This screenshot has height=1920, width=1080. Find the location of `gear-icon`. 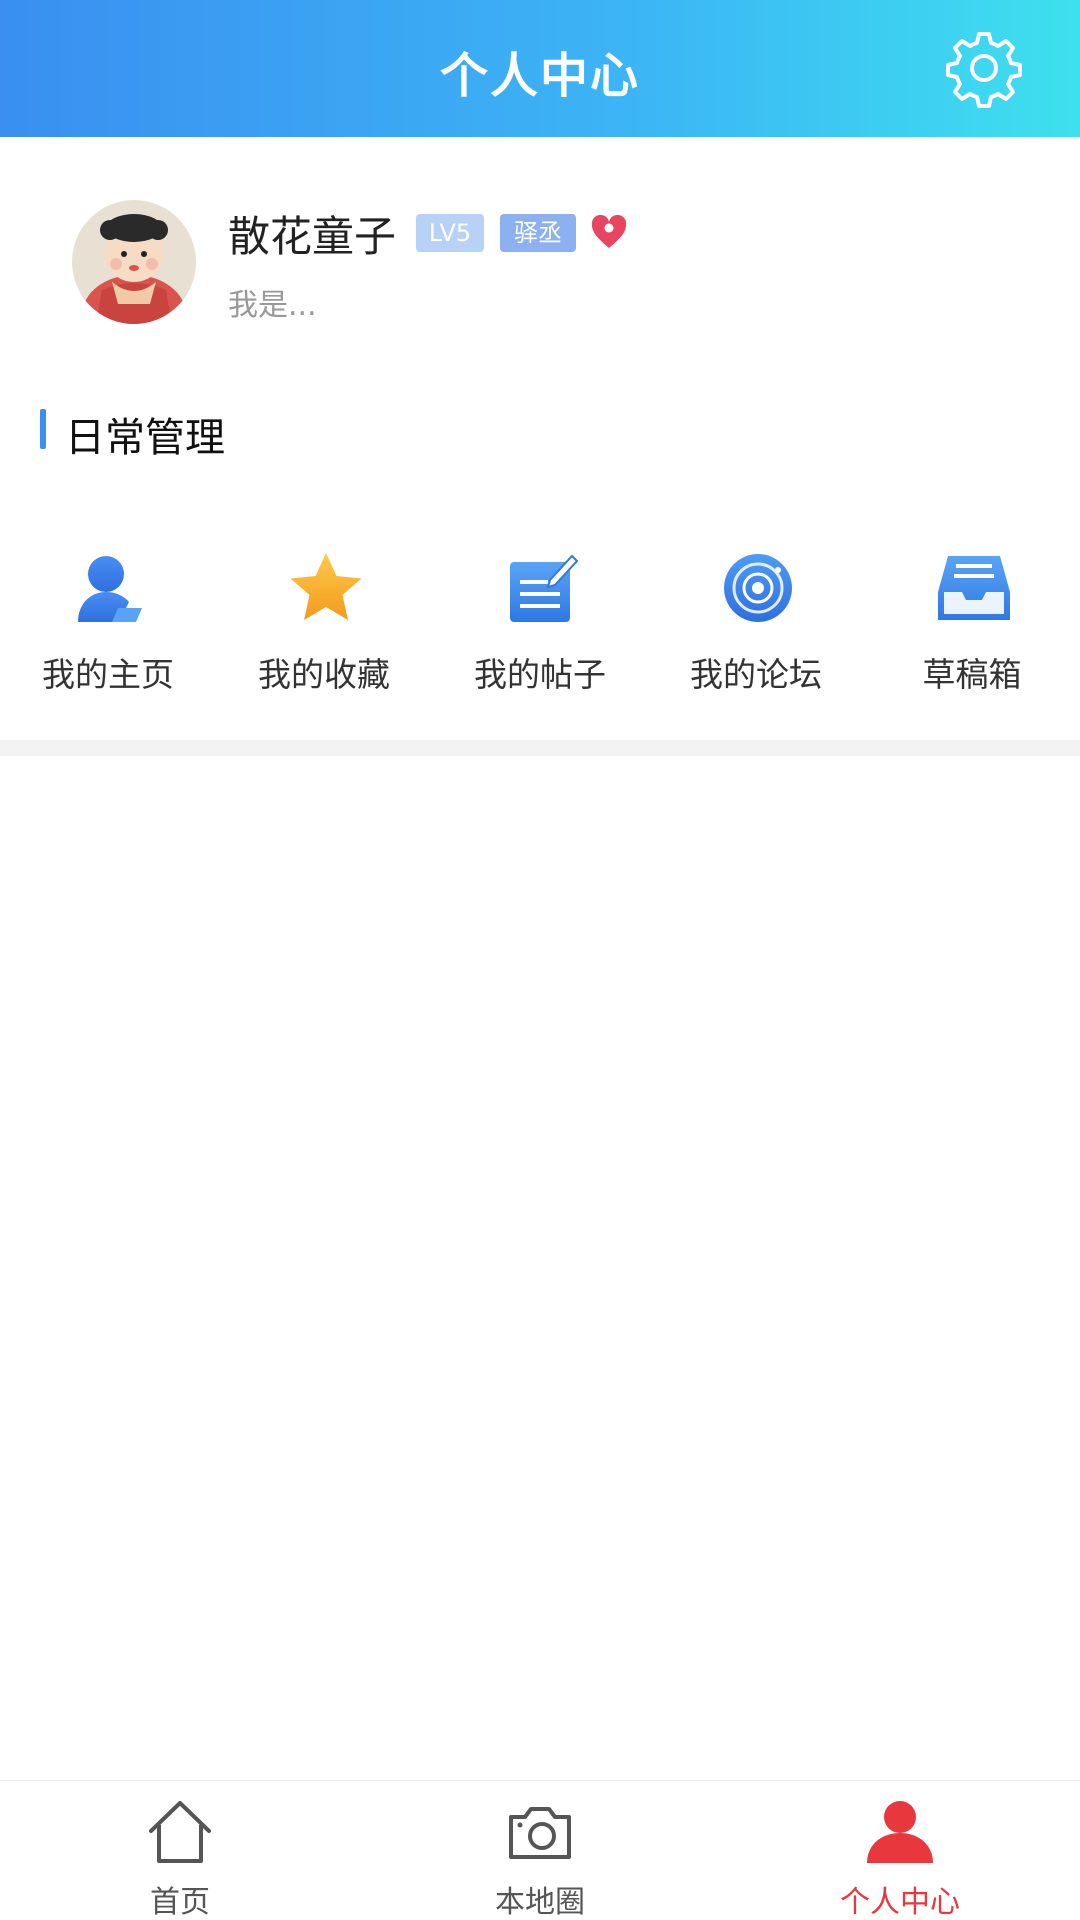

gear-icon is located at coordinates (984, 70).